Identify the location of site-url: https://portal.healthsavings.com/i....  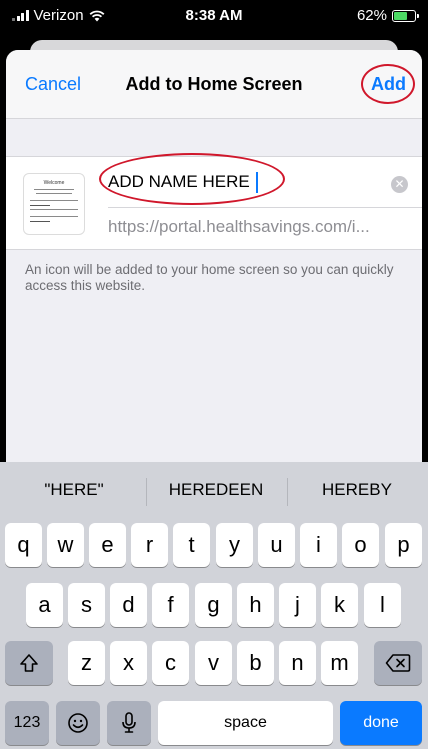
(239, 226).